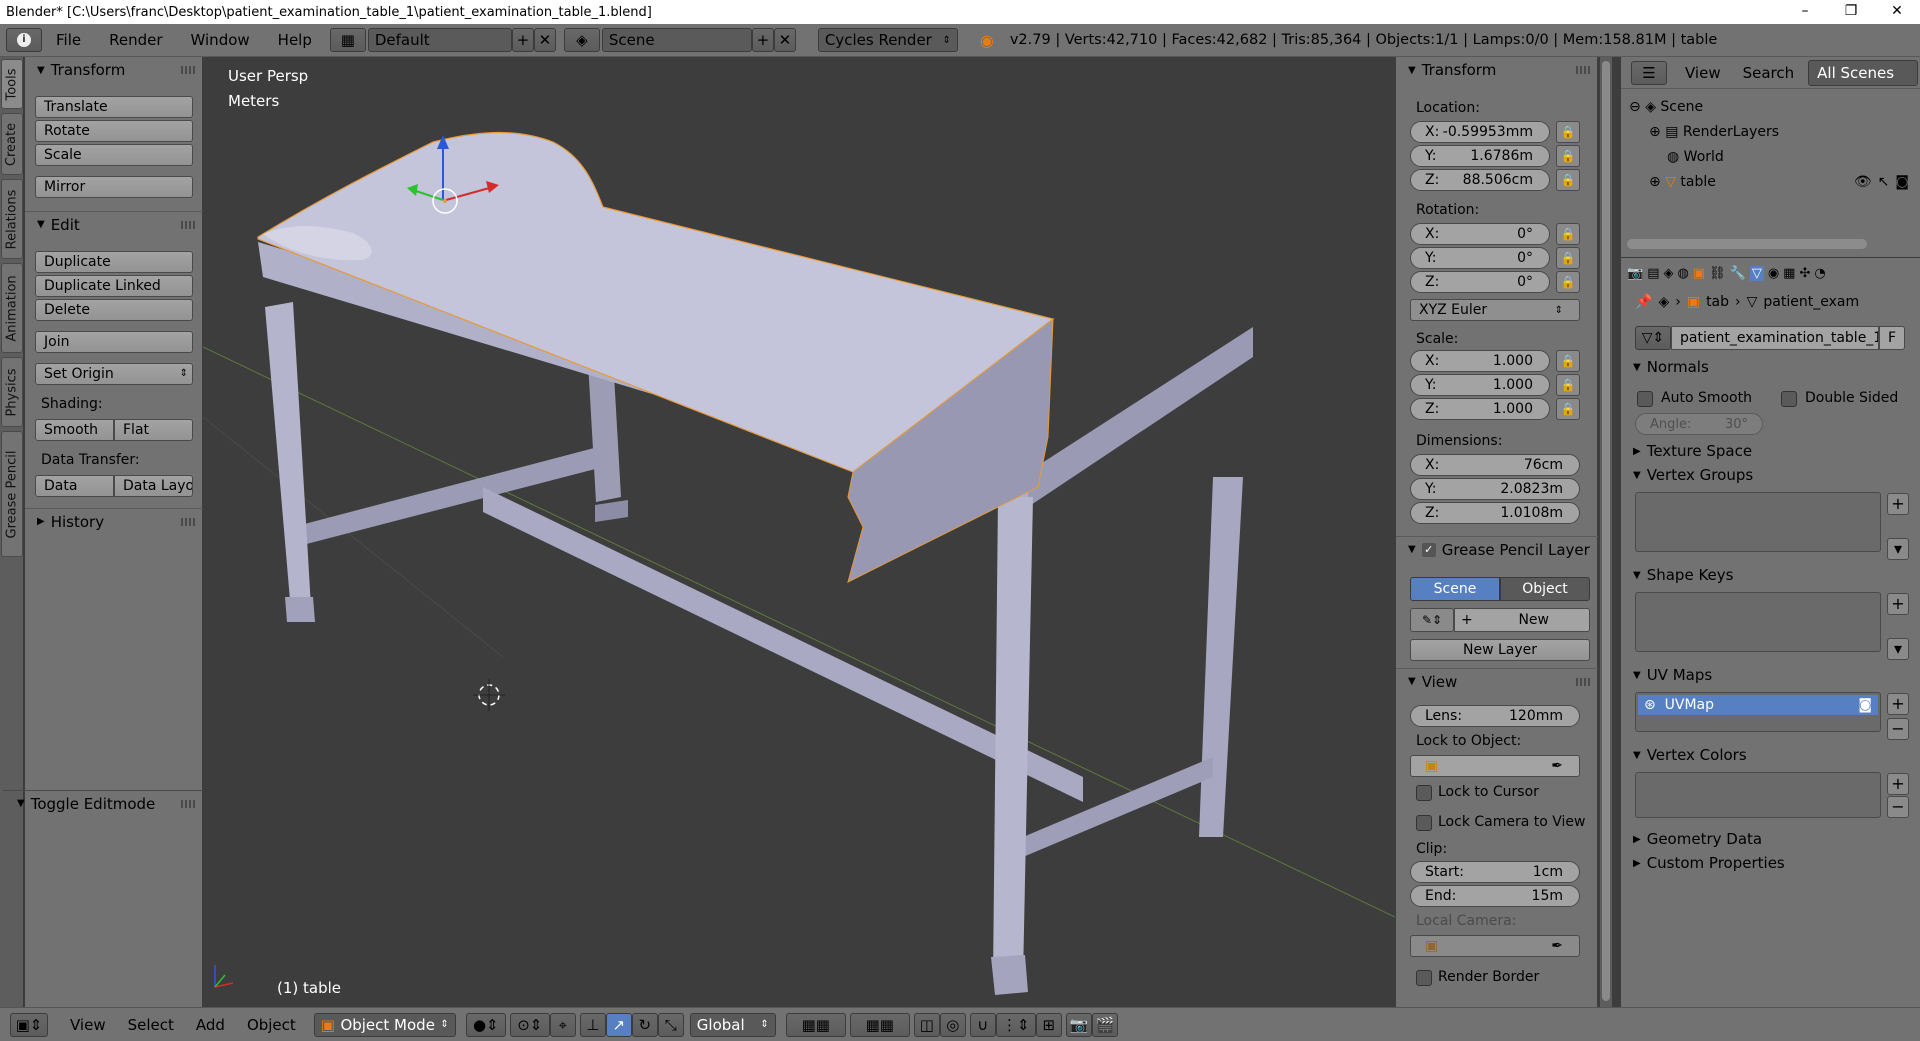 The width and height of the screenshot is (1920, 1041). Describe the element at coordinates (68, 40) in the screenshot. I see `menu-file: File` at that location.